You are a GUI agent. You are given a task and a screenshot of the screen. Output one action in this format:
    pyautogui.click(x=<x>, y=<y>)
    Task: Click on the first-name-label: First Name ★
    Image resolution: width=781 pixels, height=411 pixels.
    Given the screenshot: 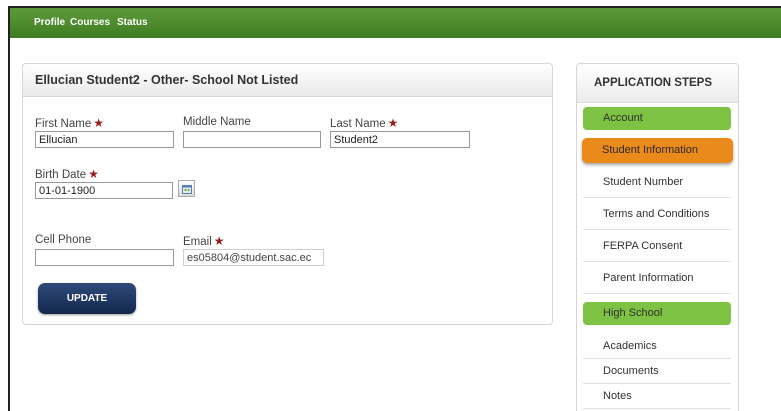 What is the action you would take?
    pyautogui.click(x=69, y=123)
    